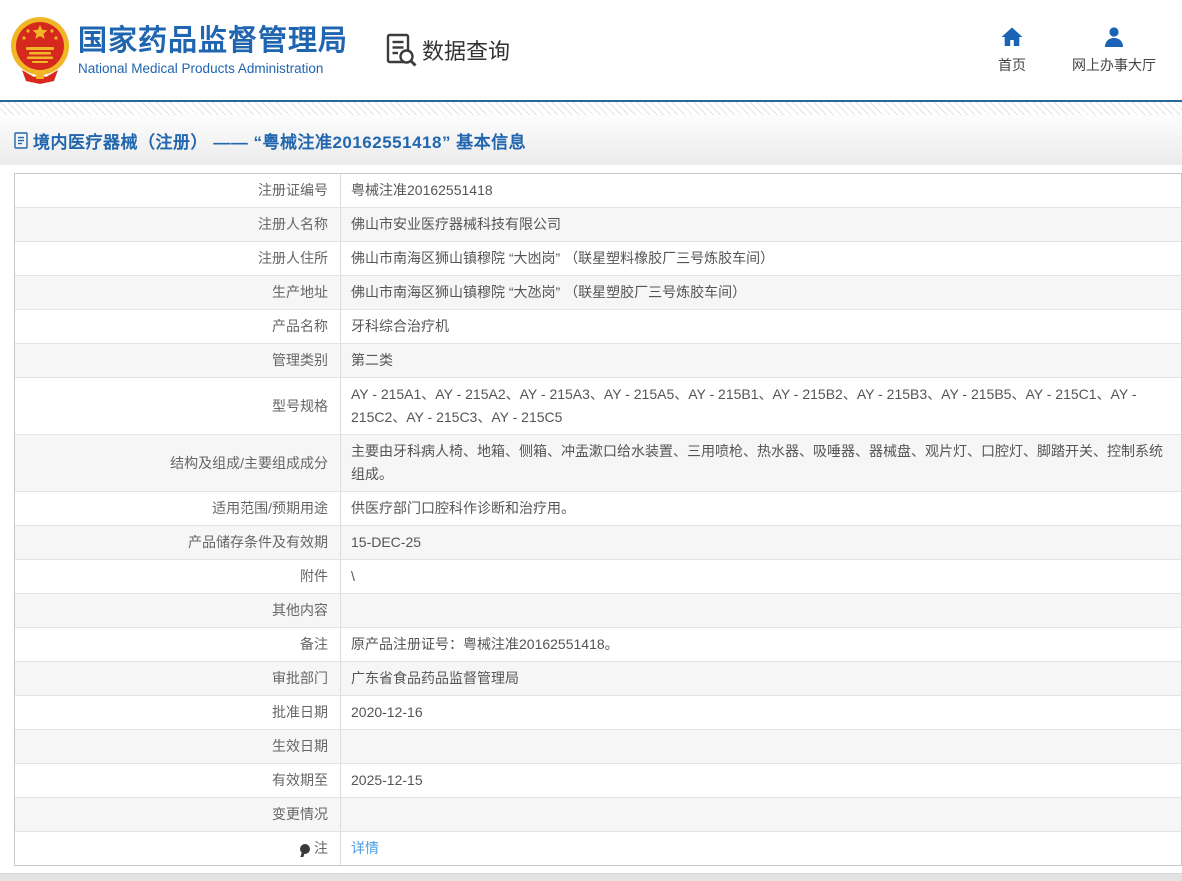  What do you see at coordinates (598, 361) in the screenshot?
I see `table-row: 管理类别 第二类` at bounding box center [598, 361].